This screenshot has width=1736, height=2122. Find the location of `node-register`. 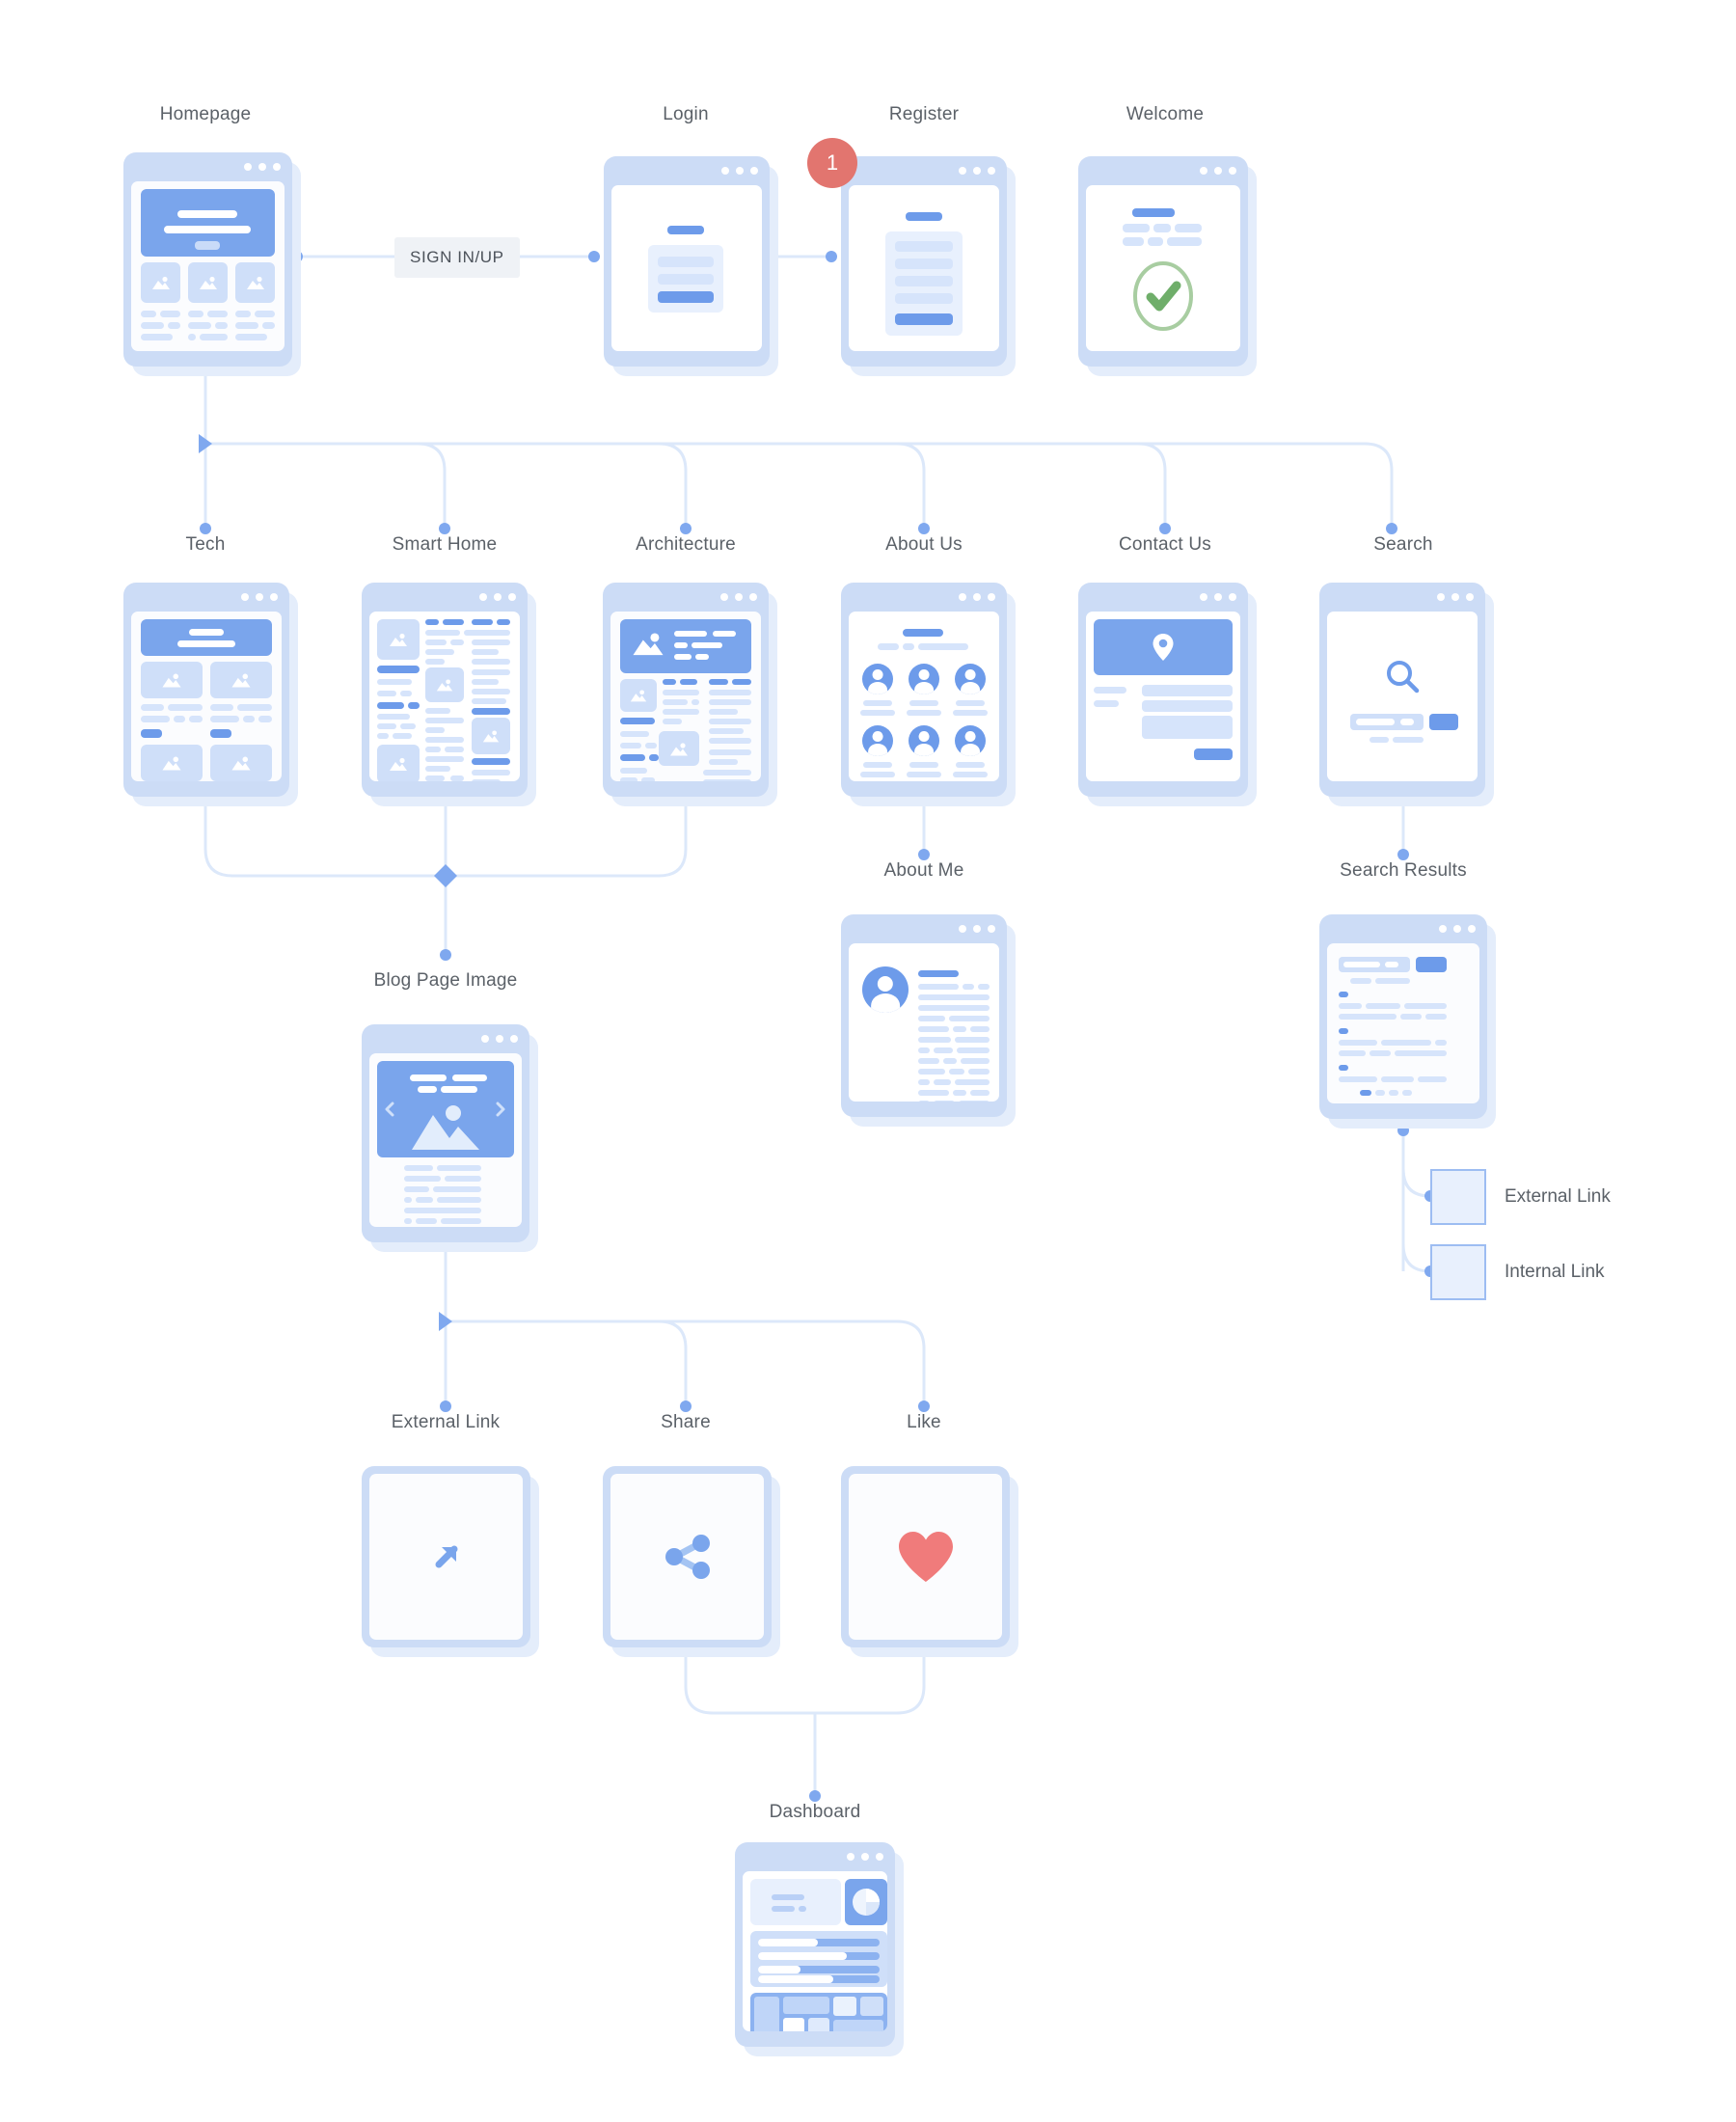

node-register is located at coordinates (928, 266).